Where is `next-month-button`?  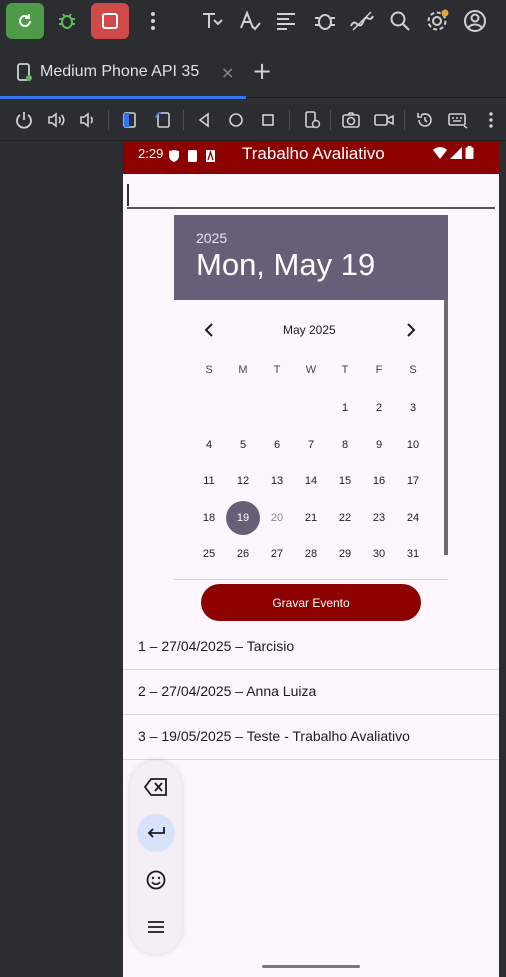 next-month-button is located at coordinates (411, 331).